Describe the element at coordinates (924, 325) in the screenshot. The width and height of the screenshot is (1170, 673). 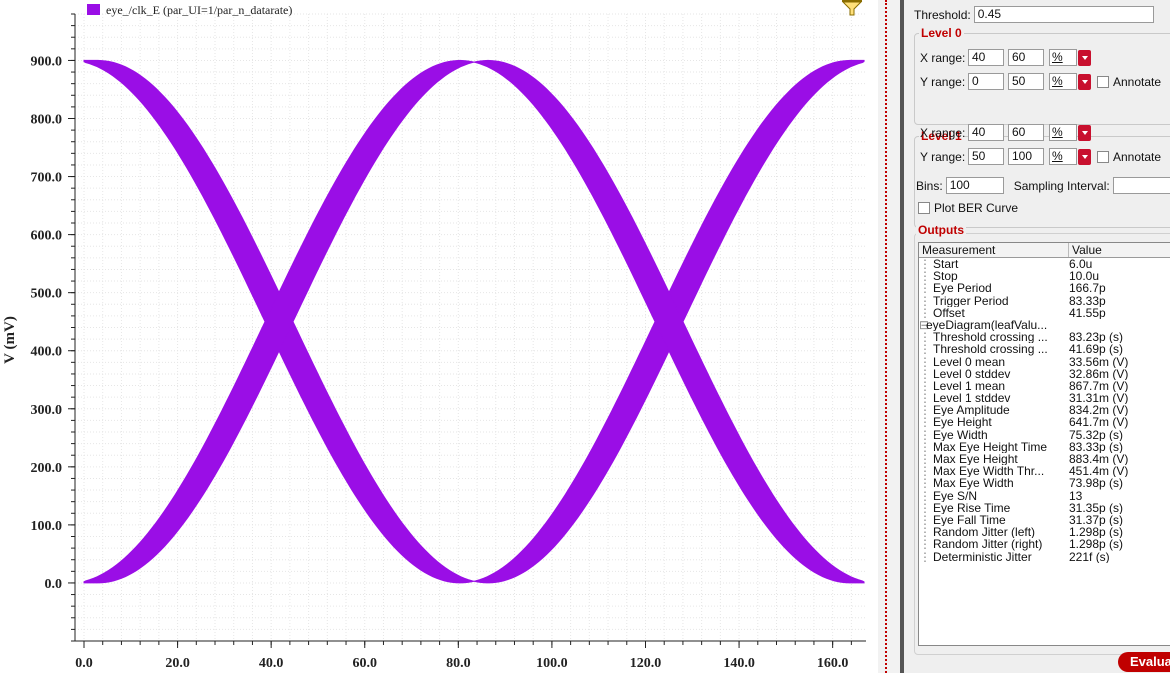
I see `tree-collapse-icon: ⊟` at that location.